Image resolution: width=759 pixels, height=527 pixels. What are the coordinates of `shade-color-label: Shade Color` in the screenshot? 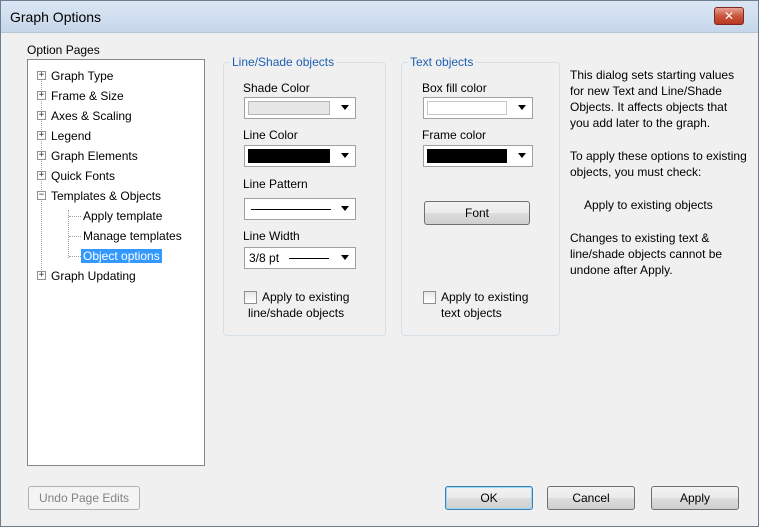 It's located at (276, 88).